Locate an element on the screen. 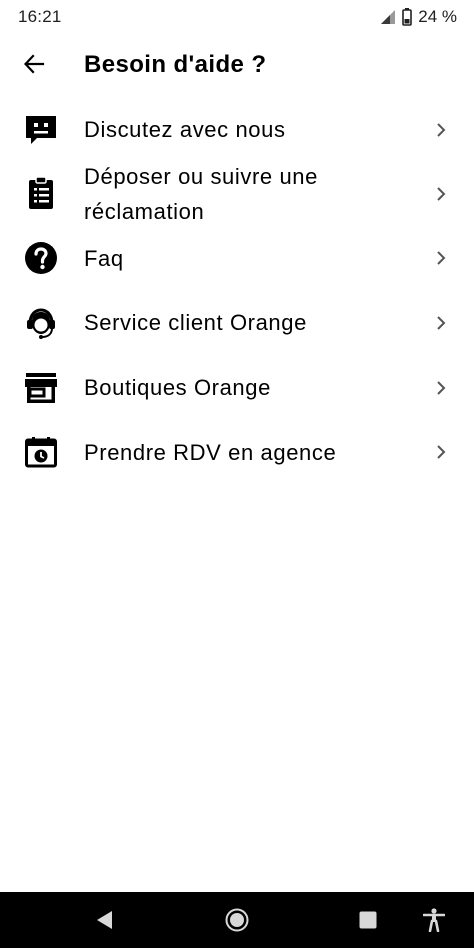 The height and width of the screenshot is (948, 474). home-circle-icon is located at coordinates (237, 920).